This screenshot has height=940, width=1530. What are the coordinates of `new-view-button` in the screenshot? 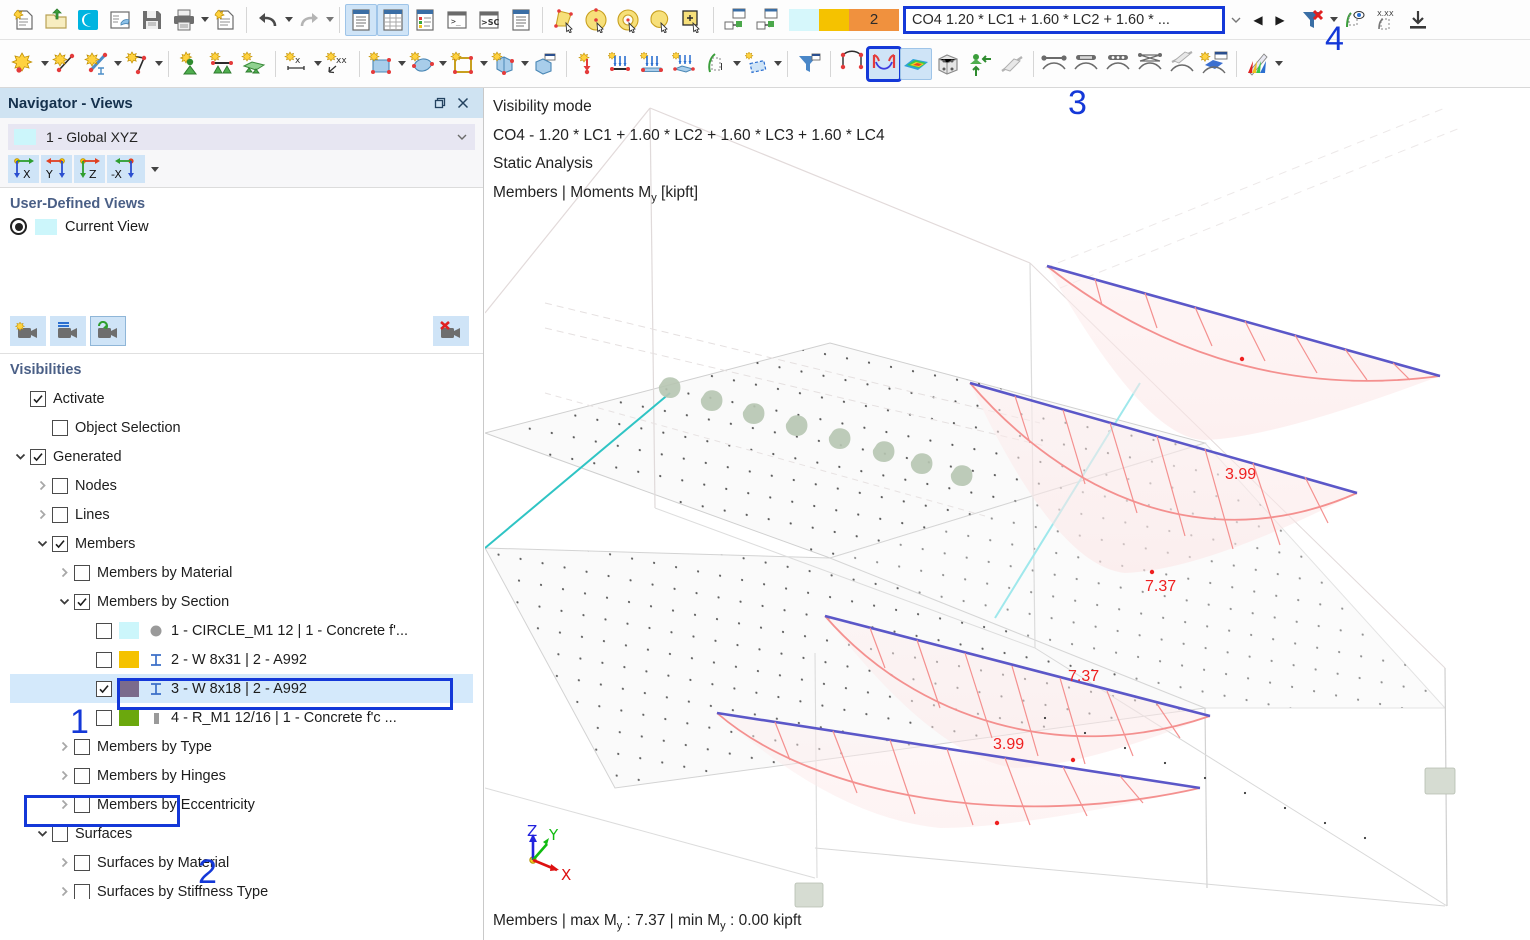 It's located at (28, 330).